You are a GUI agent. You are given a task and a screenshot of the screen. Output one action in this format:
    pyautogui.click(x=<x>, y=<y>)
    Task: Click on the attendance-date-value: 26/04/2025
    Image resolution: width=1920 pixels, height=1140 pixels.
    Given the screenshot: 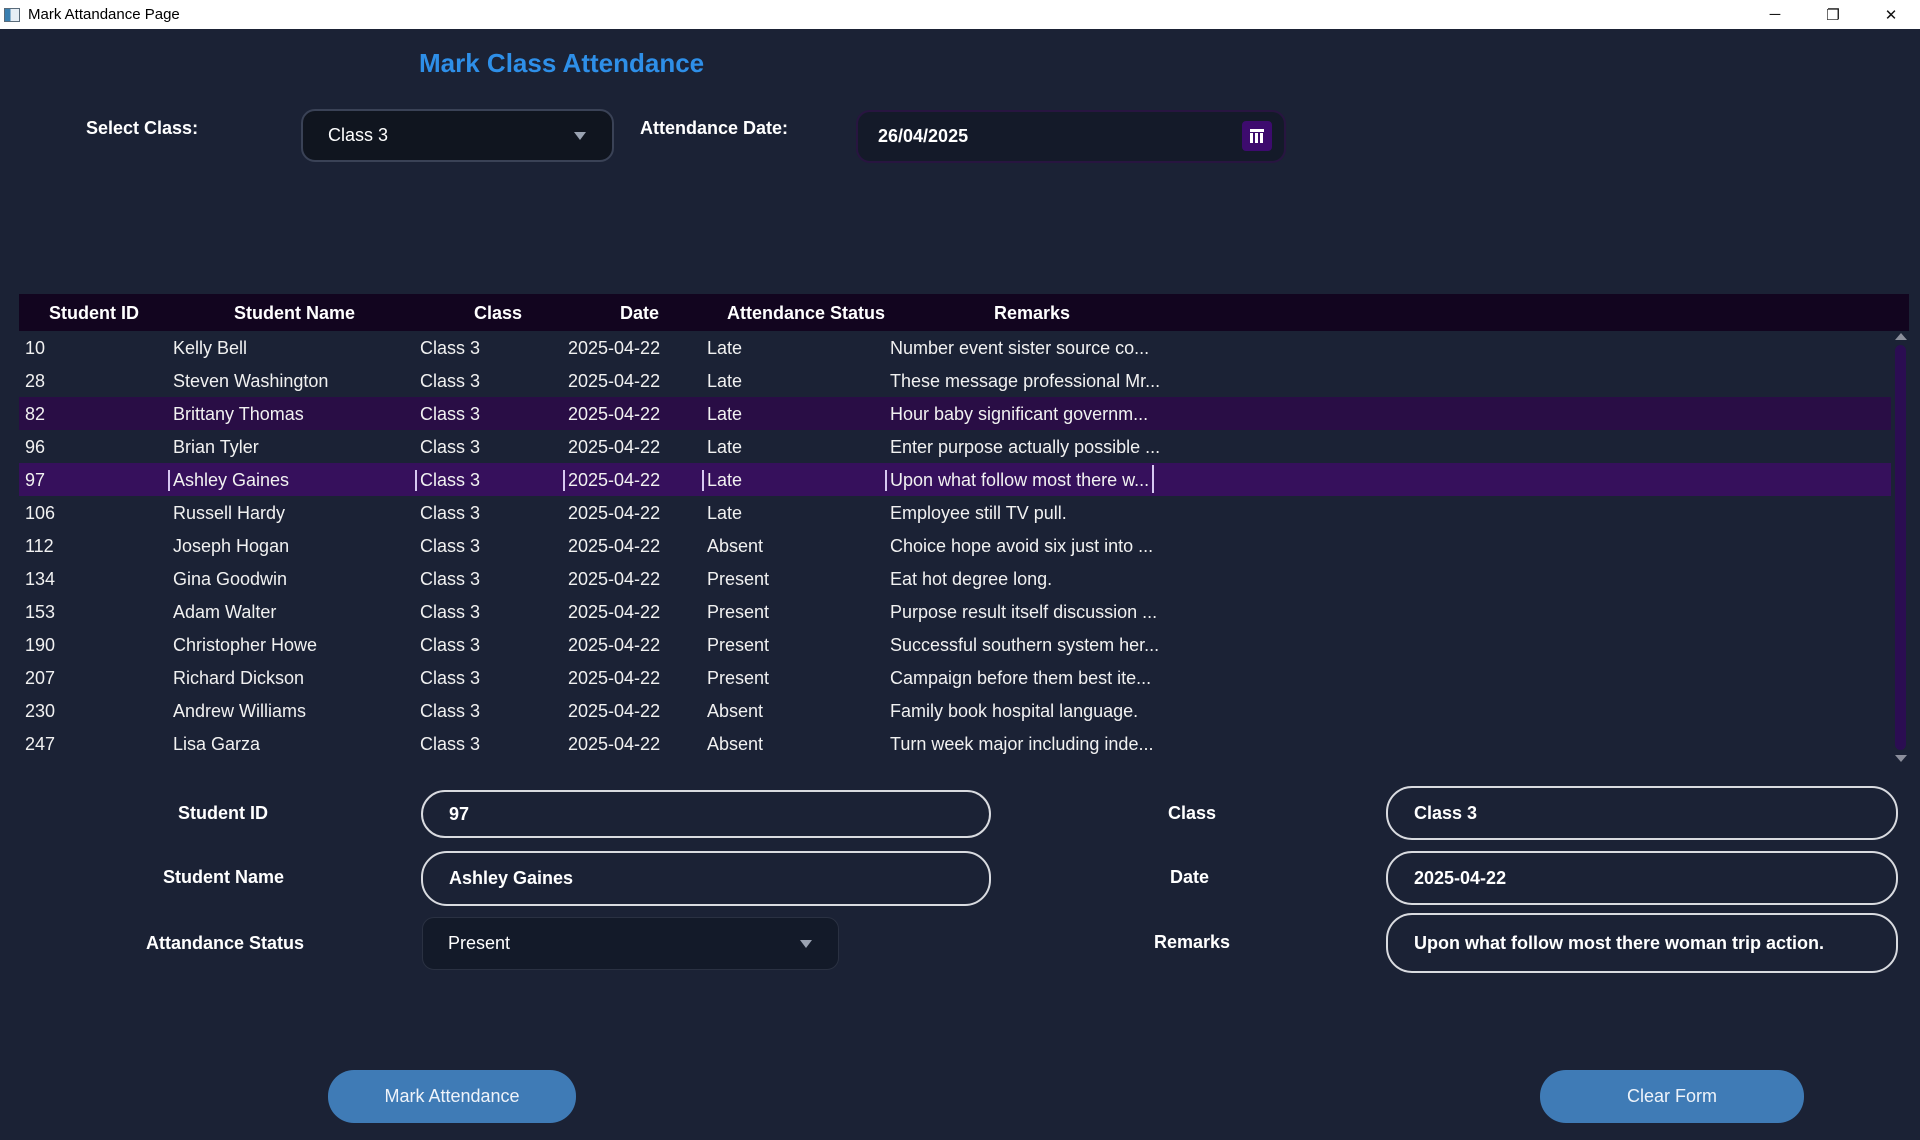 What is the action you would take?
    pyautogui.click(x=923, y=136)
    